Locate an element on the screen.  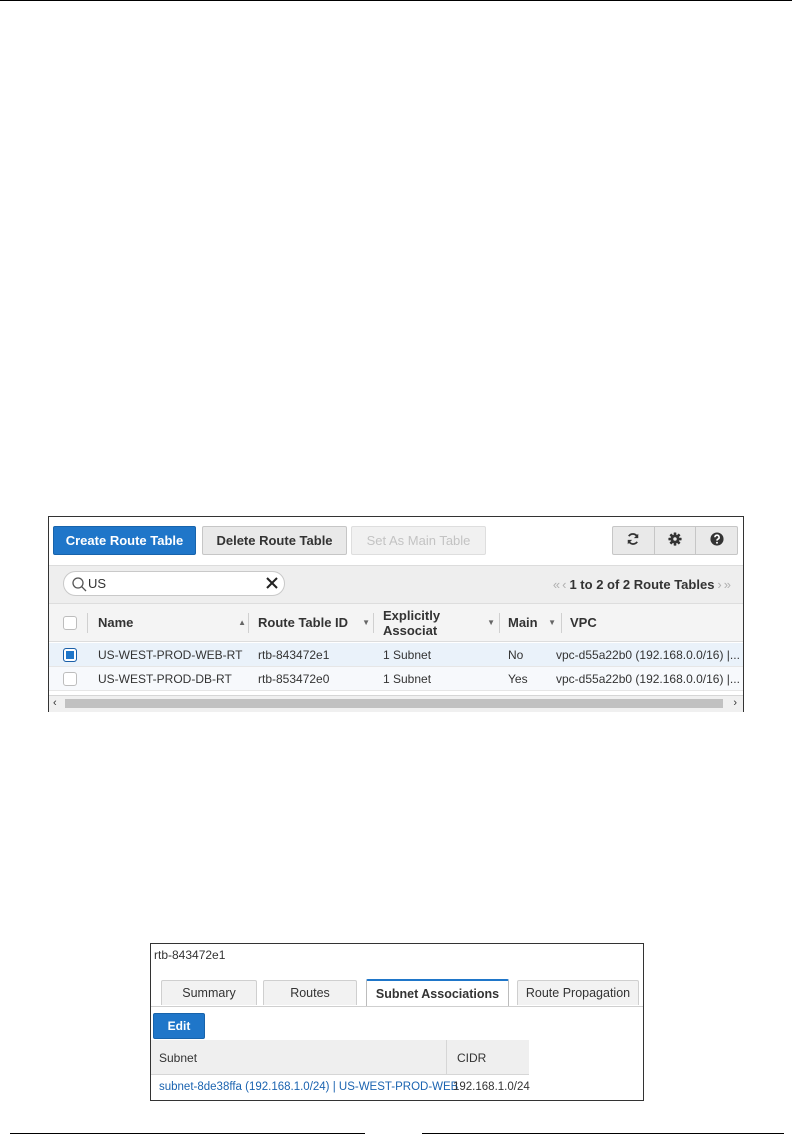
settings-button is located at coordinates (676, 540).